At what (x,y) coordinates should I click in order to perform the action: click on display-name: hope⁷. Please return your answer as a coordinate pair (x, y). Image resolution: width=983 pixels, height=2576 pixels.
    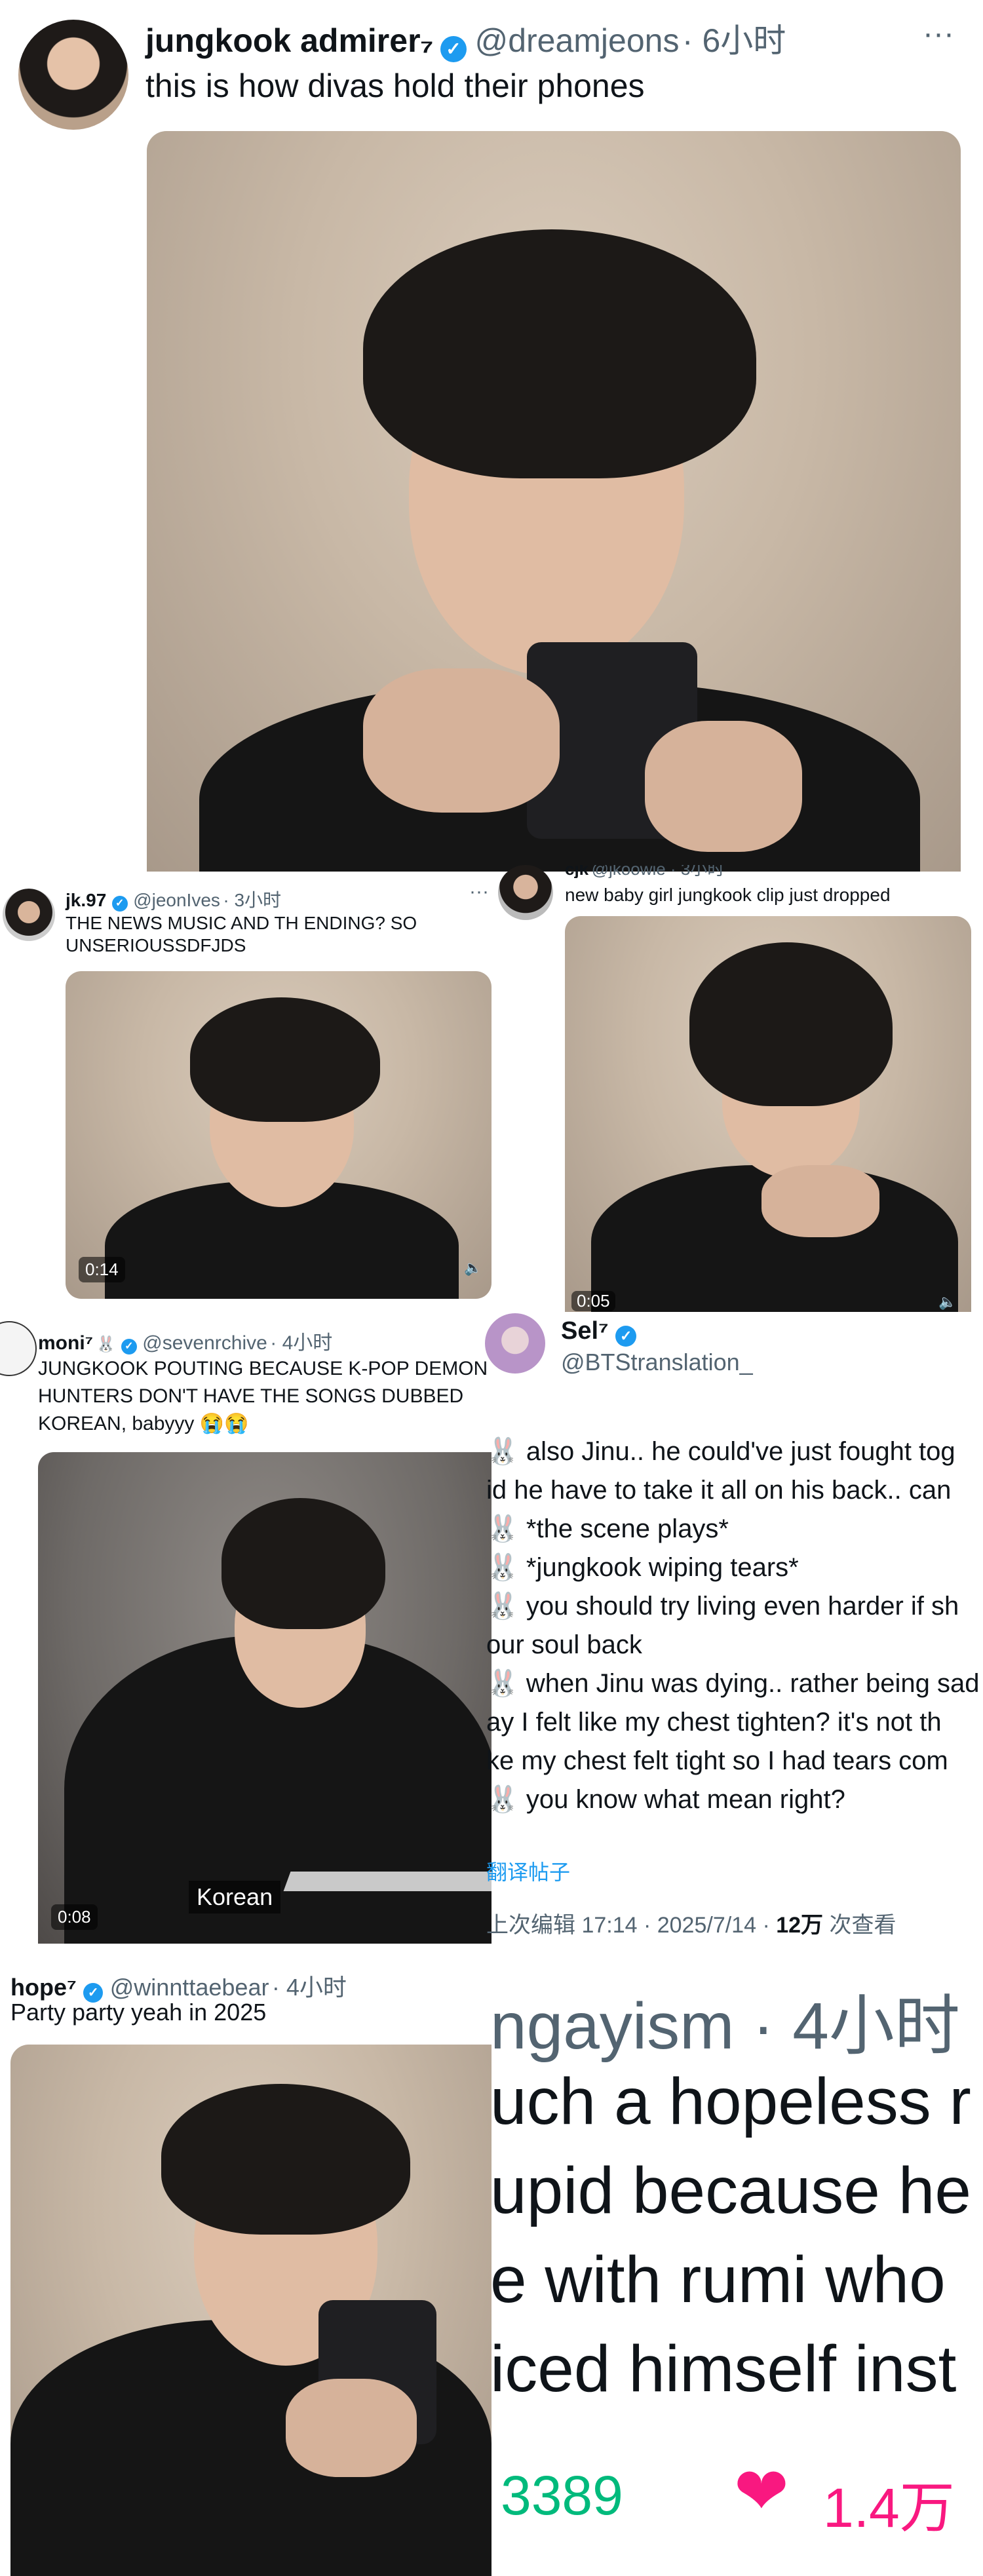
    Looking at the image, I should click on (43, 1987).